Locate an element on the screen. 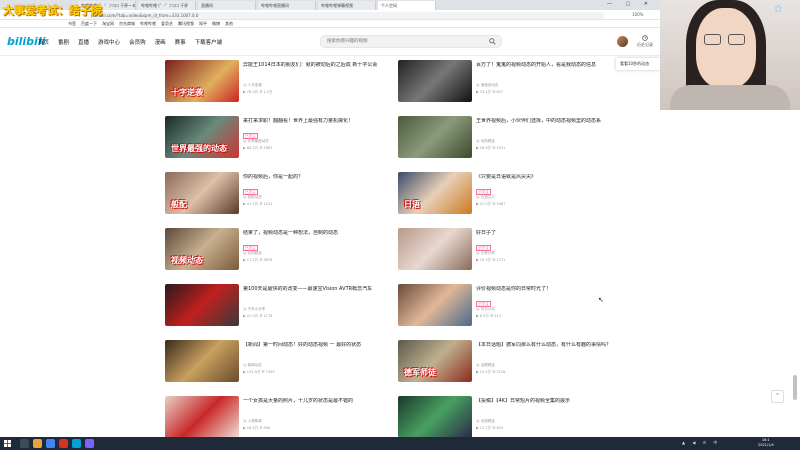 The image size is (800, 450). uploader-label: 新闻动态 is located at coordinates (254, 365).